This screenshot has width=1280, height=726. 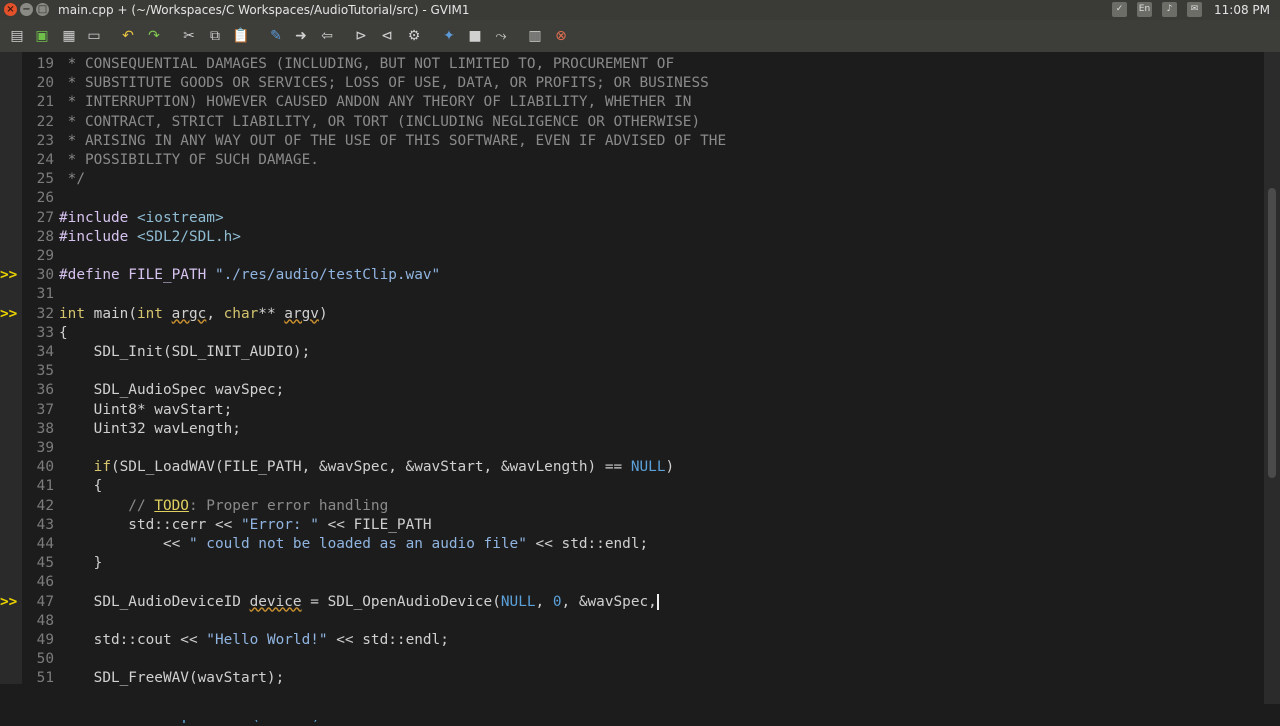 I want to click on code-token: SDL_AudioSpec wavSpec;, so click(x=172, y=390).